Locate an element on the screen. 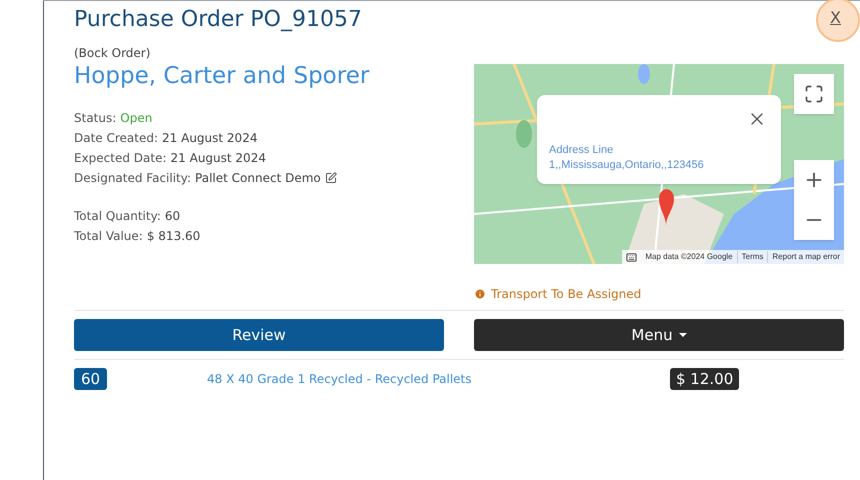 The height and width of the screenshot is (480, 860). attribution-link: Map data ©2024 Google is located at coordinates (689, 257).